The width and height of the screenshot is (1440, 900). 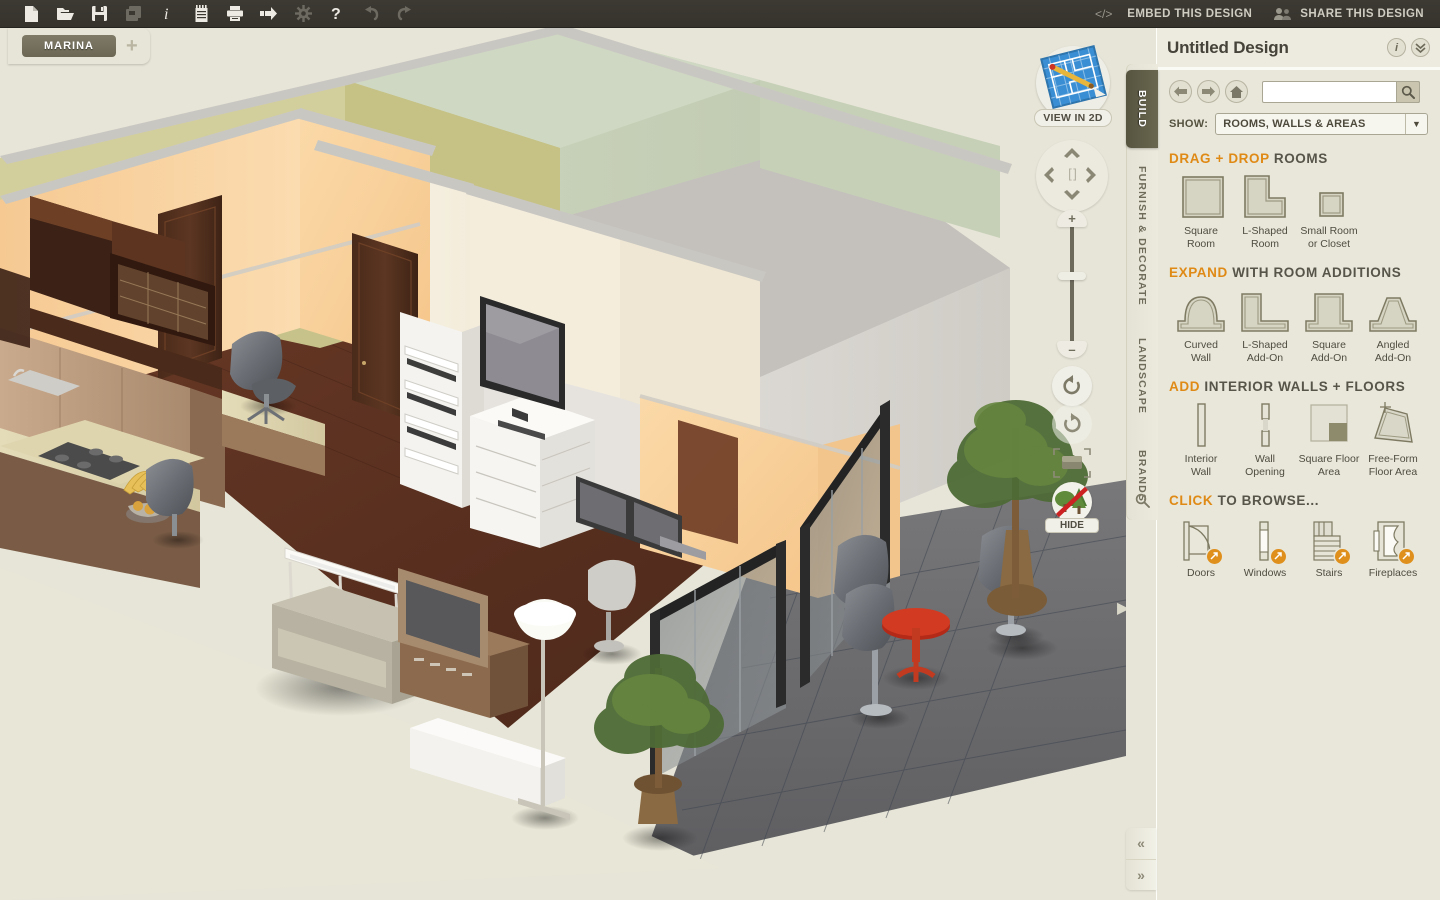 I want to click on document-tab-marina: MARINA, so click(x=69, y=46).